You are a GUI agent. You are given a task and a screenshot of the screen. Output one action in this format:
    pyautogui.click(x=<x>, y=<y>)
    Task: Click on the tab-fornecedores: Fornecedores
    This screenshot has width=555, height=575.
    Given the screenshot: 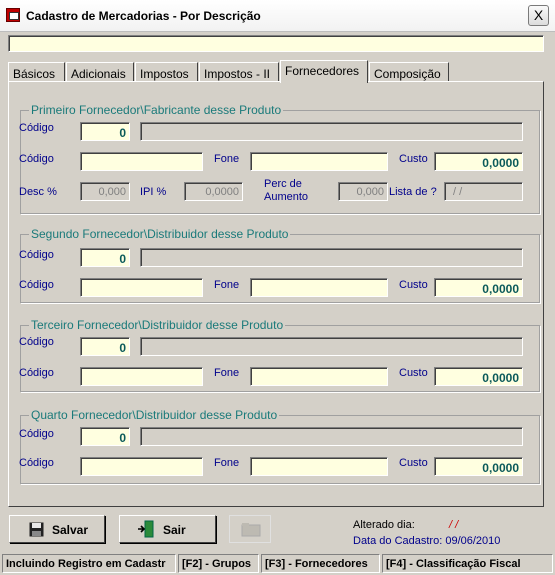 What is the action you would take?
    pyautogui.click(x=324, y=71)
    